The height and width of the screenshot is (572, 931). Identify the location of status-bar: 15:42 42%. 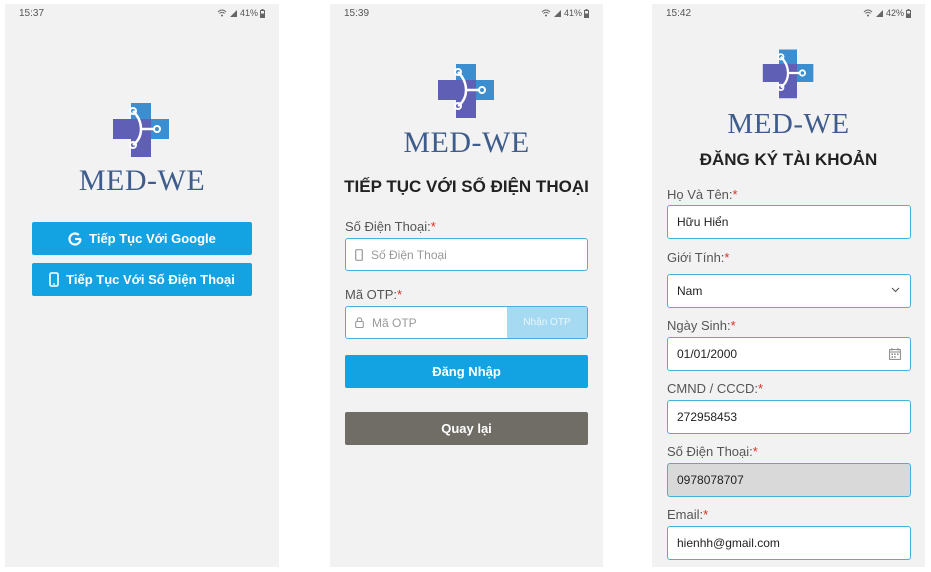
(788, 15).